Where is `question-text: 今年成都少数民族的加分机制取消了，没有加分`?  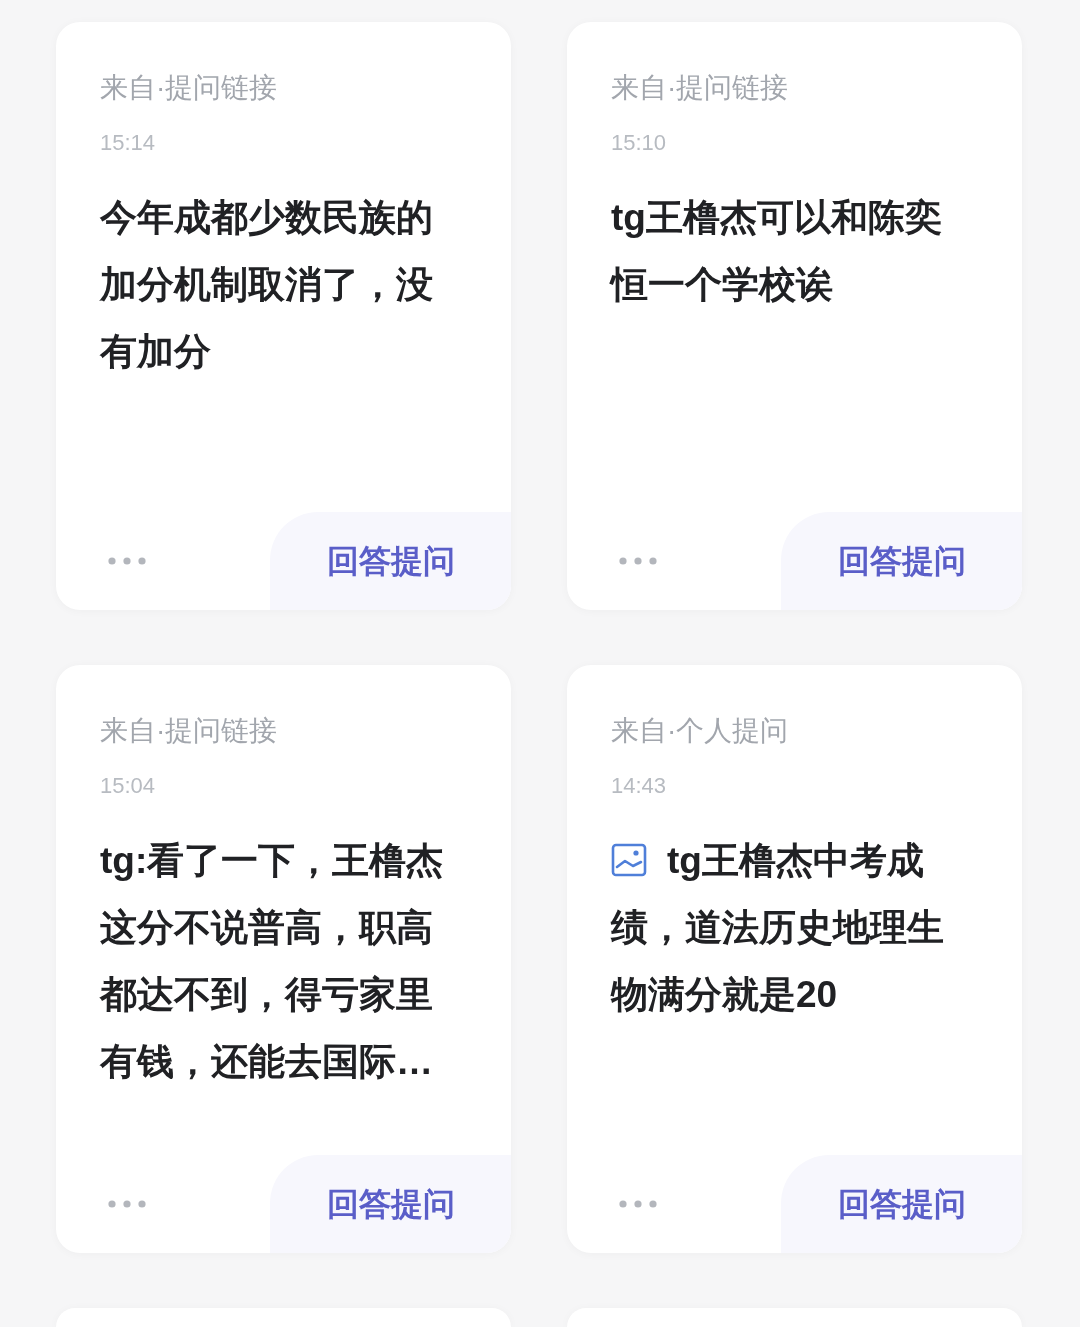
question-text: 今年成都少数民族的加分机制取消了，没有加分 is located at coordinates (267, 285).